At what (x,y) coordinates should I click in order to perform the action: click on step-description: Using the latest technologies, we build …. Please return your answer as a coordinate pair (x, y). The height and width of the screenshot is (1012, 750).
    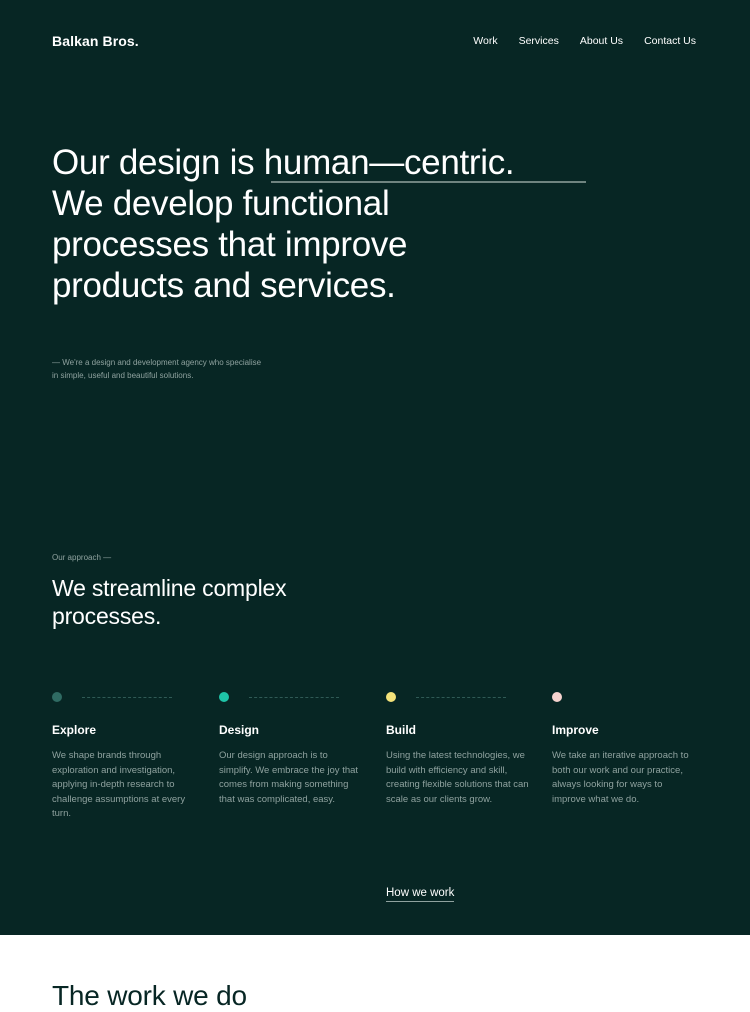
    Looking at the image, I should click on (457, 777).